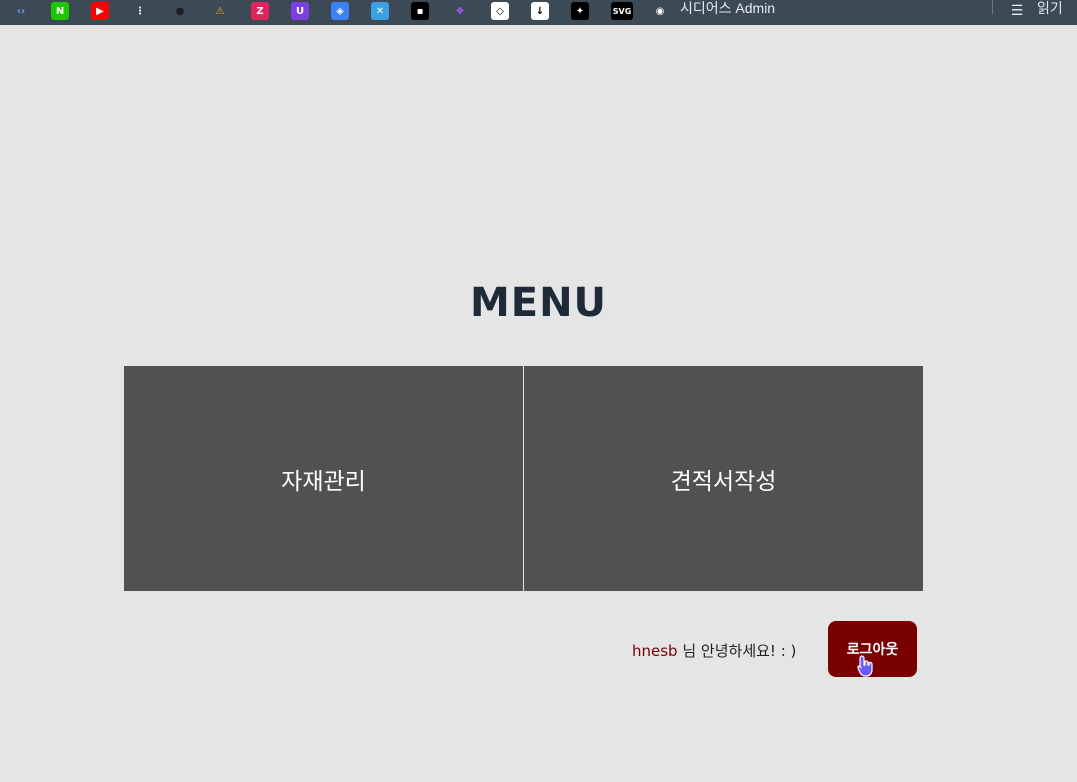 The height and width of the screenshot is (782, 1077). I want to click on menu-tile-quote-creation: 견적서작성, so click(723, 478).